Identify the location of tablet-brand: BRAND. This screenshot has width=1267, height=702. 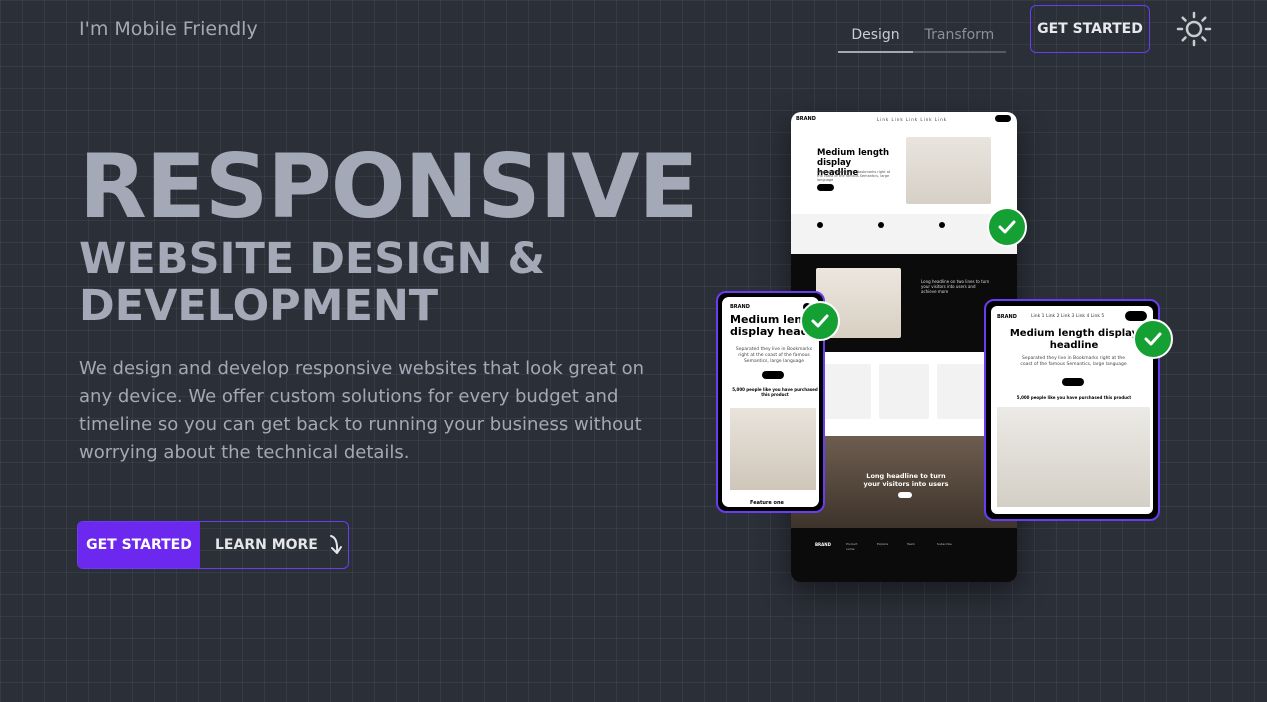
(1007, 317).